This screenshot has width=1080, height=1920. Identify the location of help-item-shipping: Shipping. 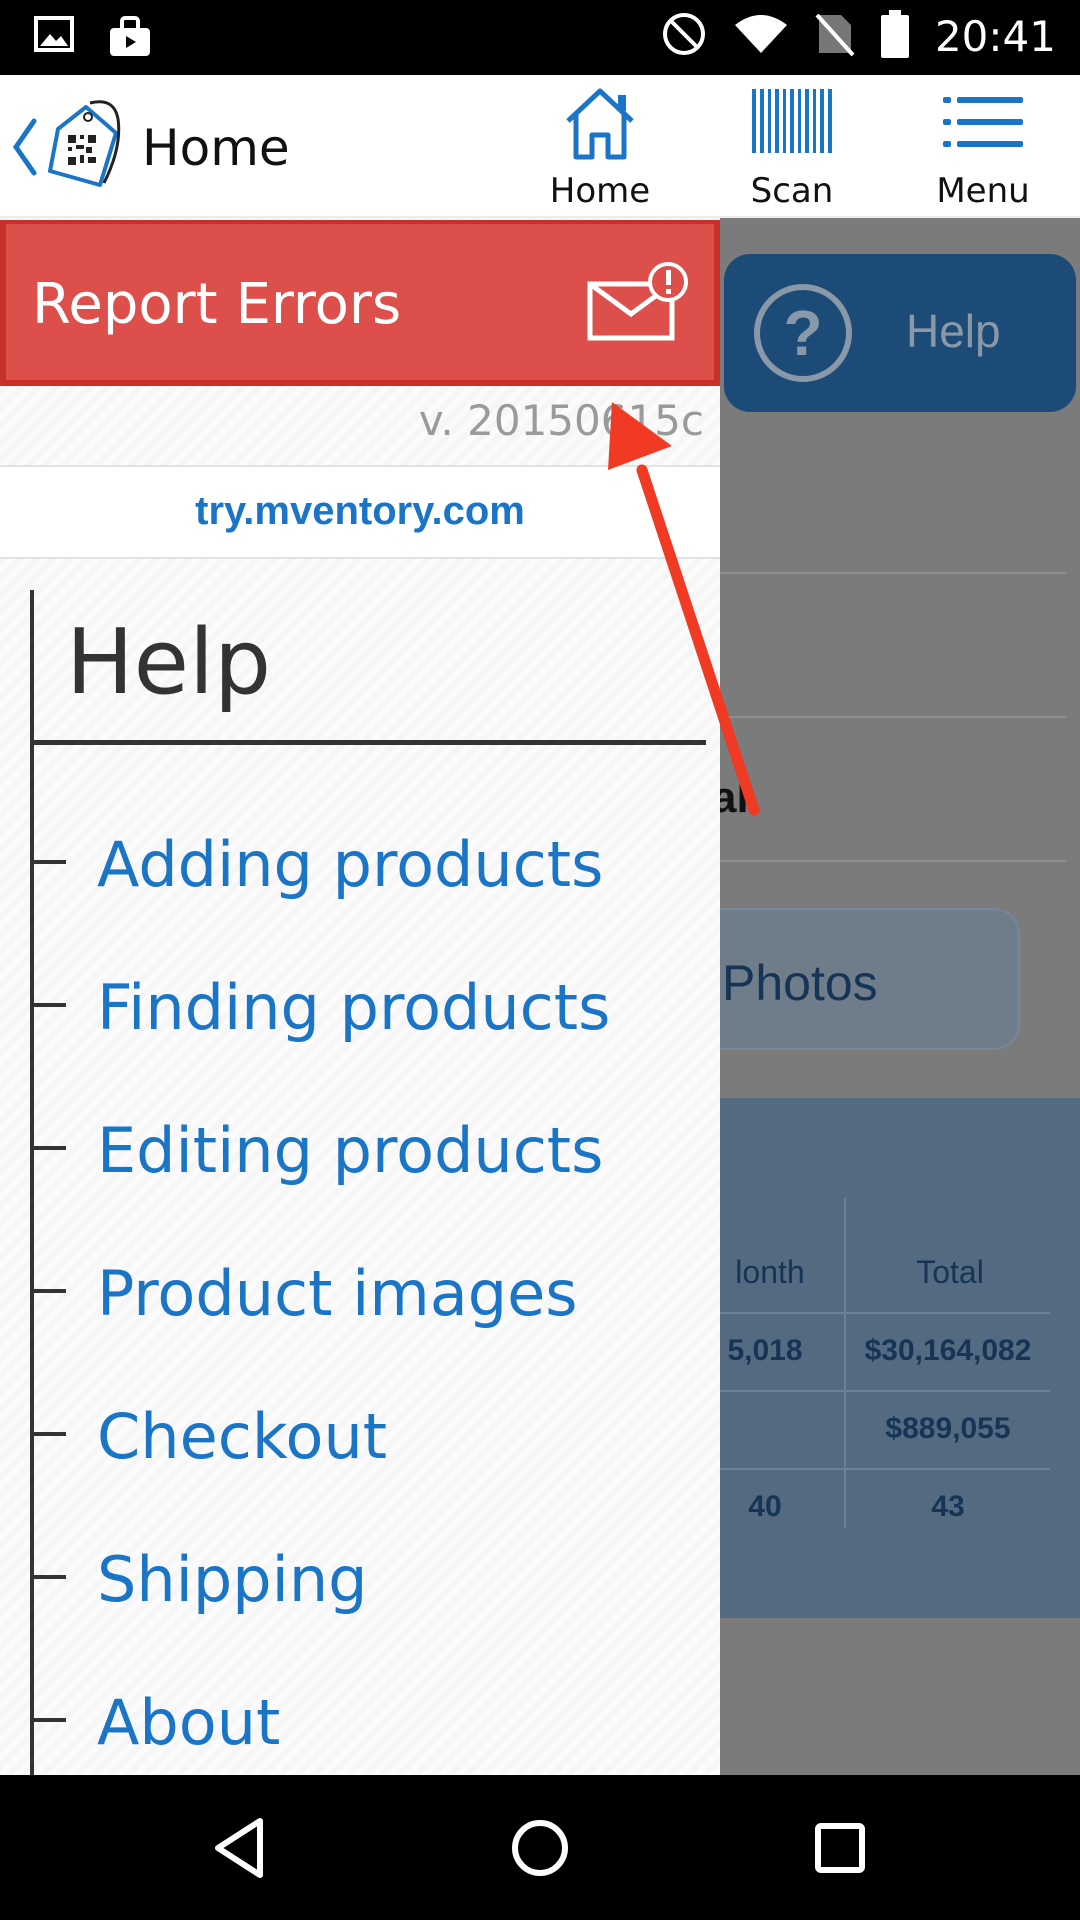
(368, 1577).